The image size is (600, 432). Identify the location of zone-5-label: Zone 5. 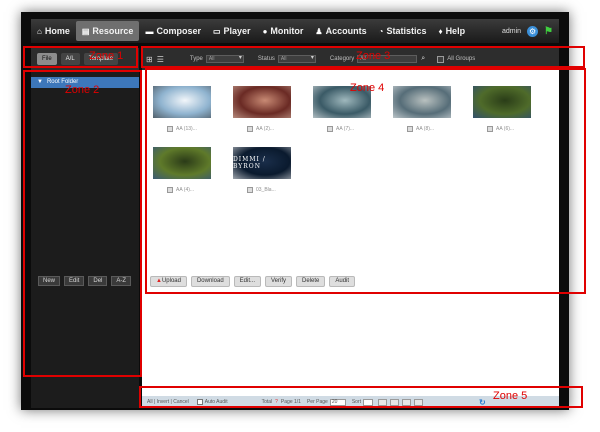
(510, 396).